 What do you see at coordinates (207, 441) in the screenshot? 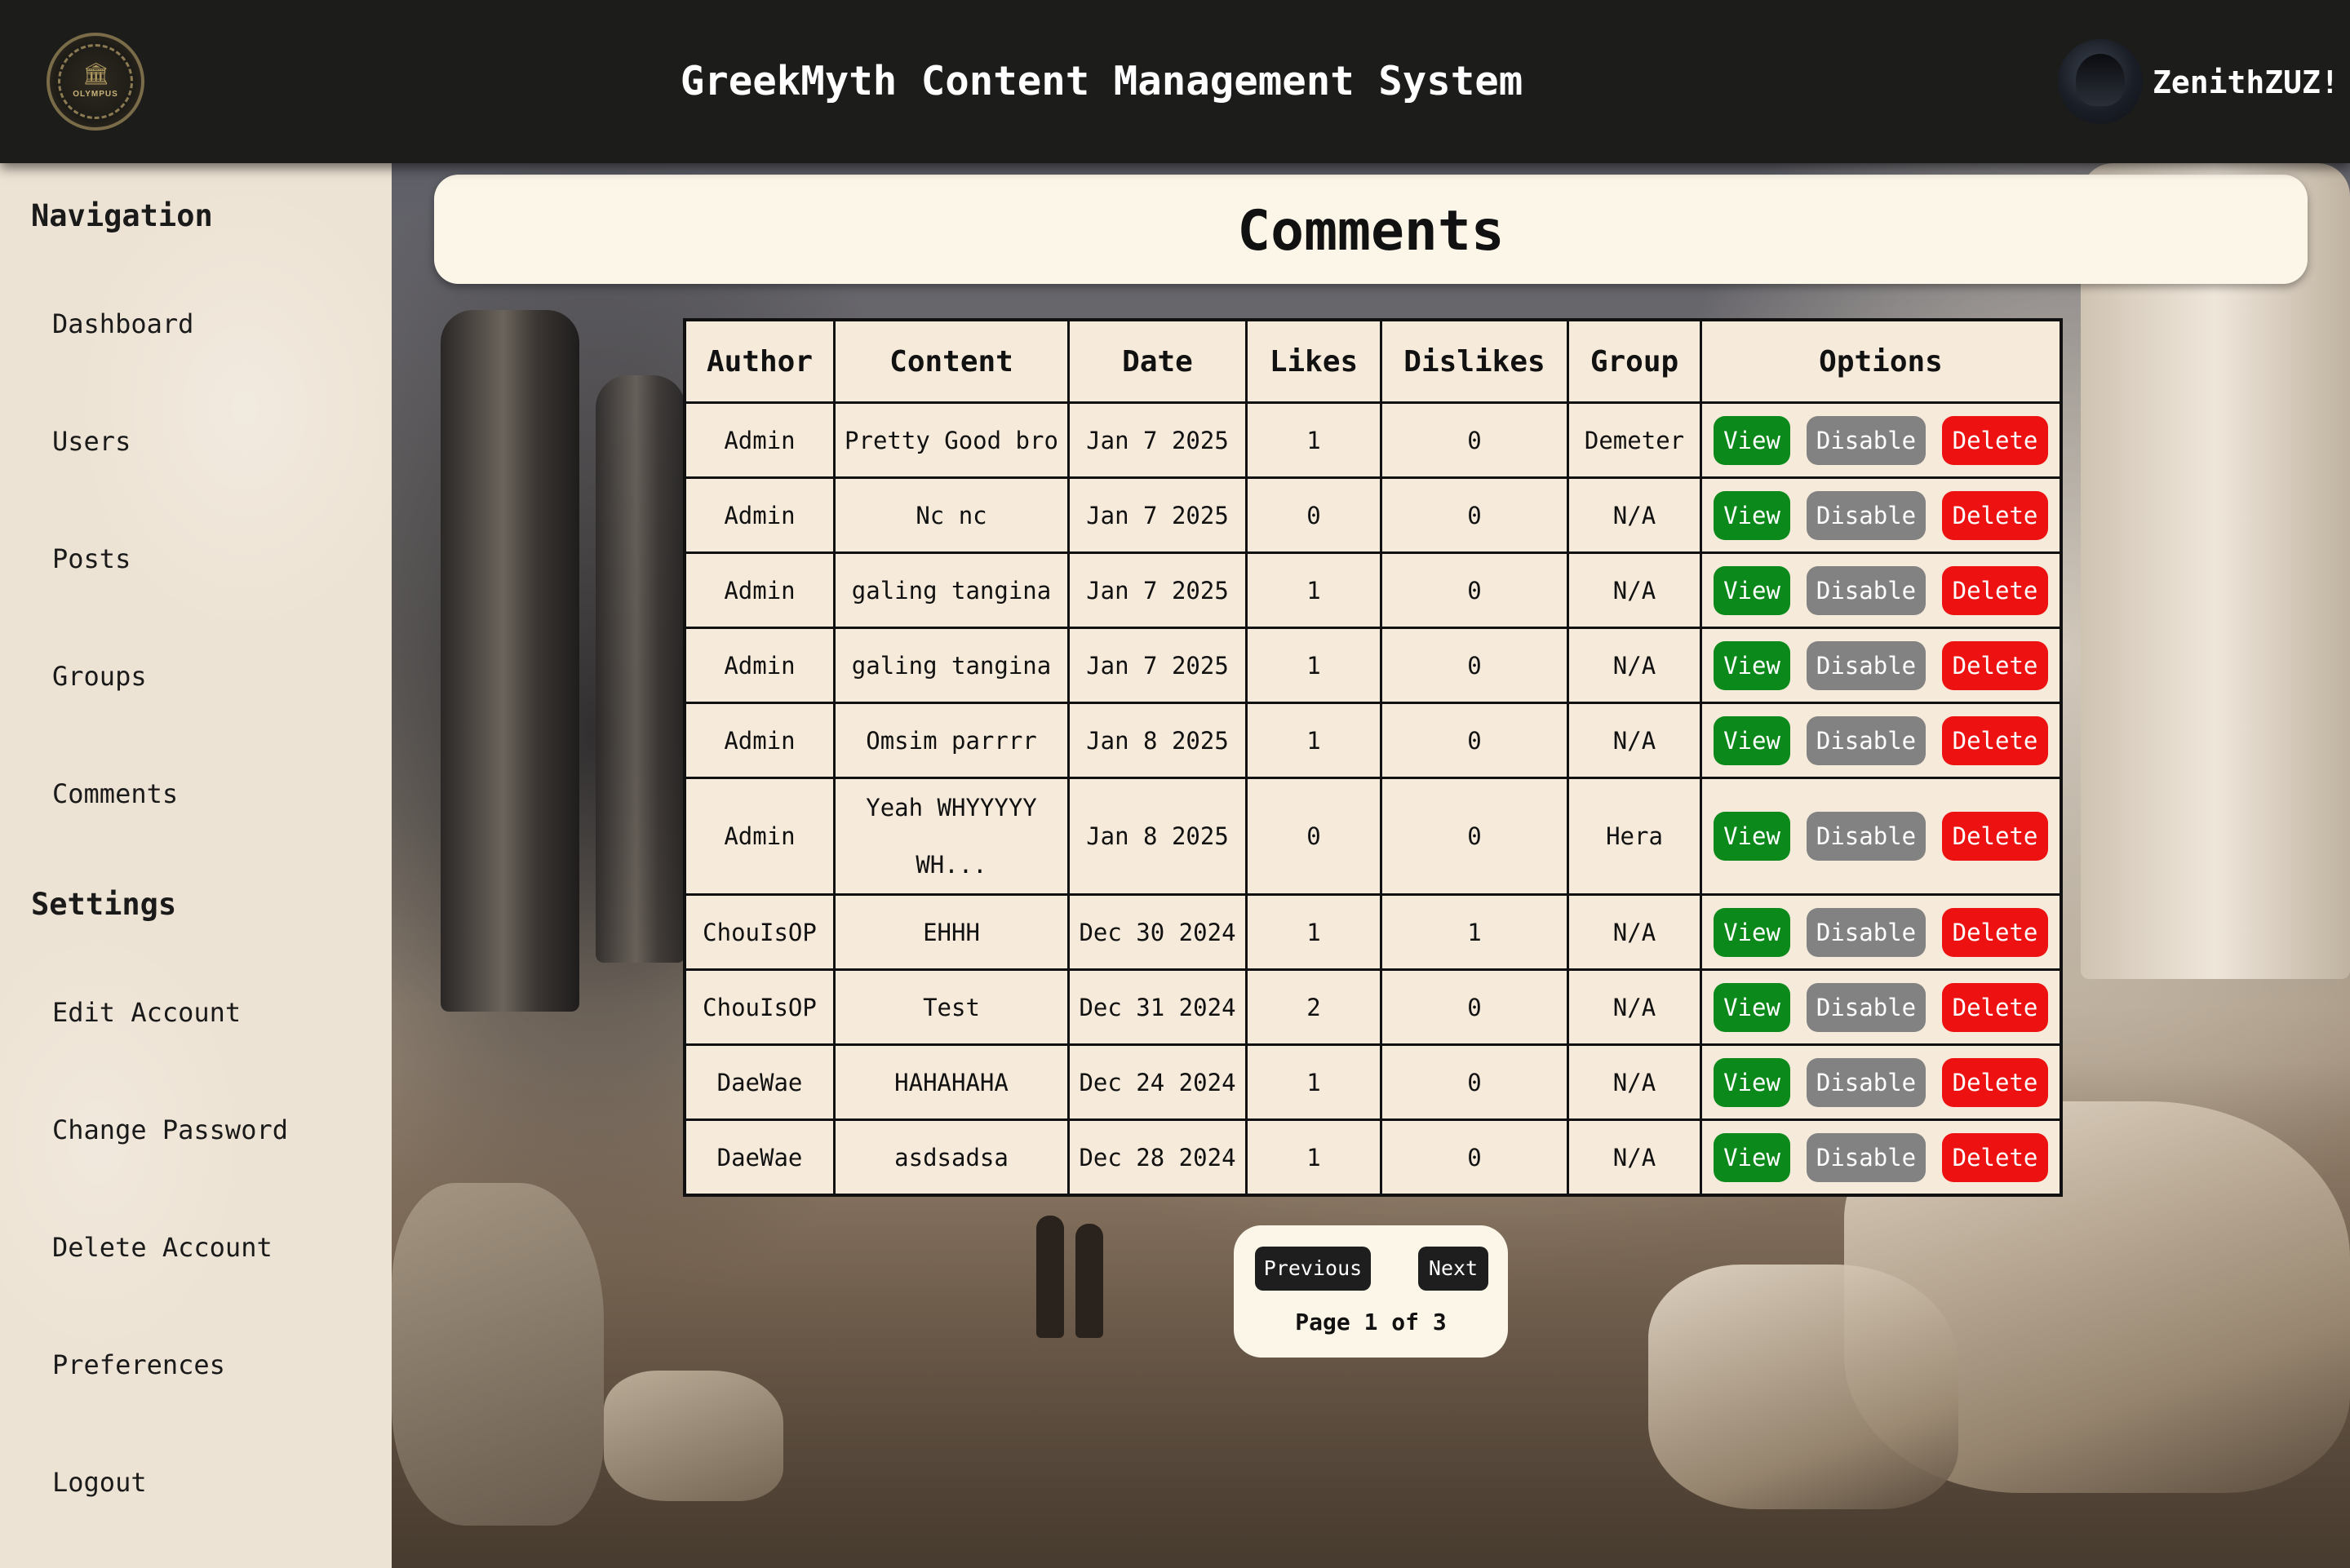
I see `sidebar-item-users: Users` at bounding box center [207, 441].